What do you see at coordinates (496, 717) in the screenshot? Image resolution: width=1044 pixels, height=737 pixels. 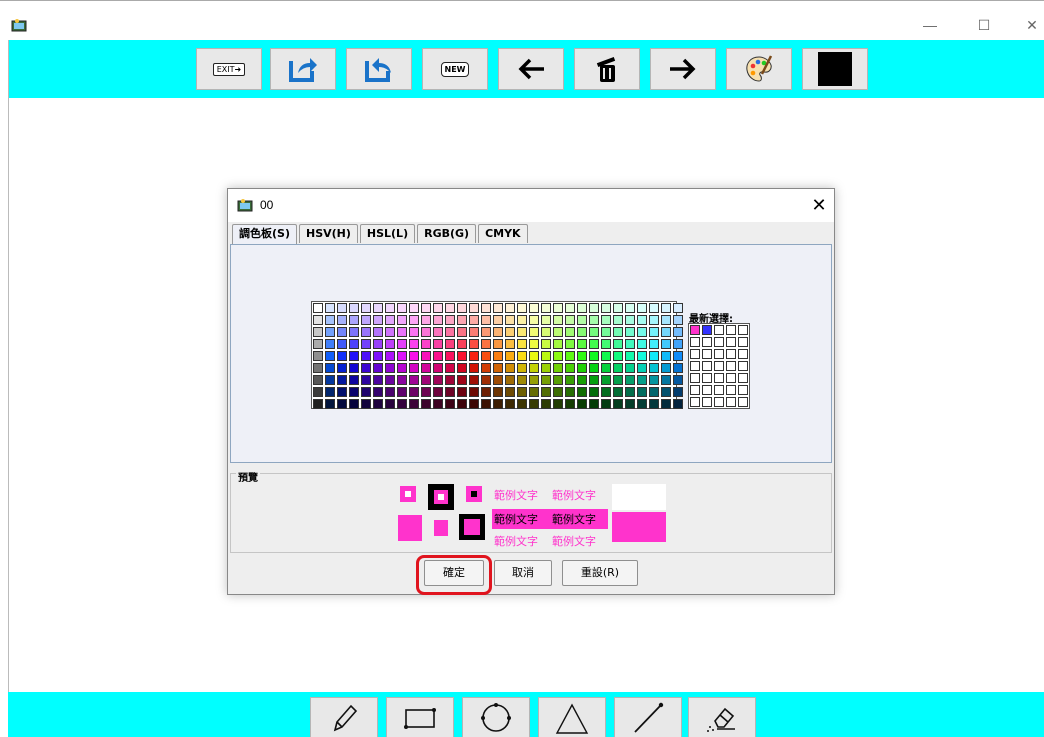 I see `circle-tool-button` at bounding box center [496, 717].